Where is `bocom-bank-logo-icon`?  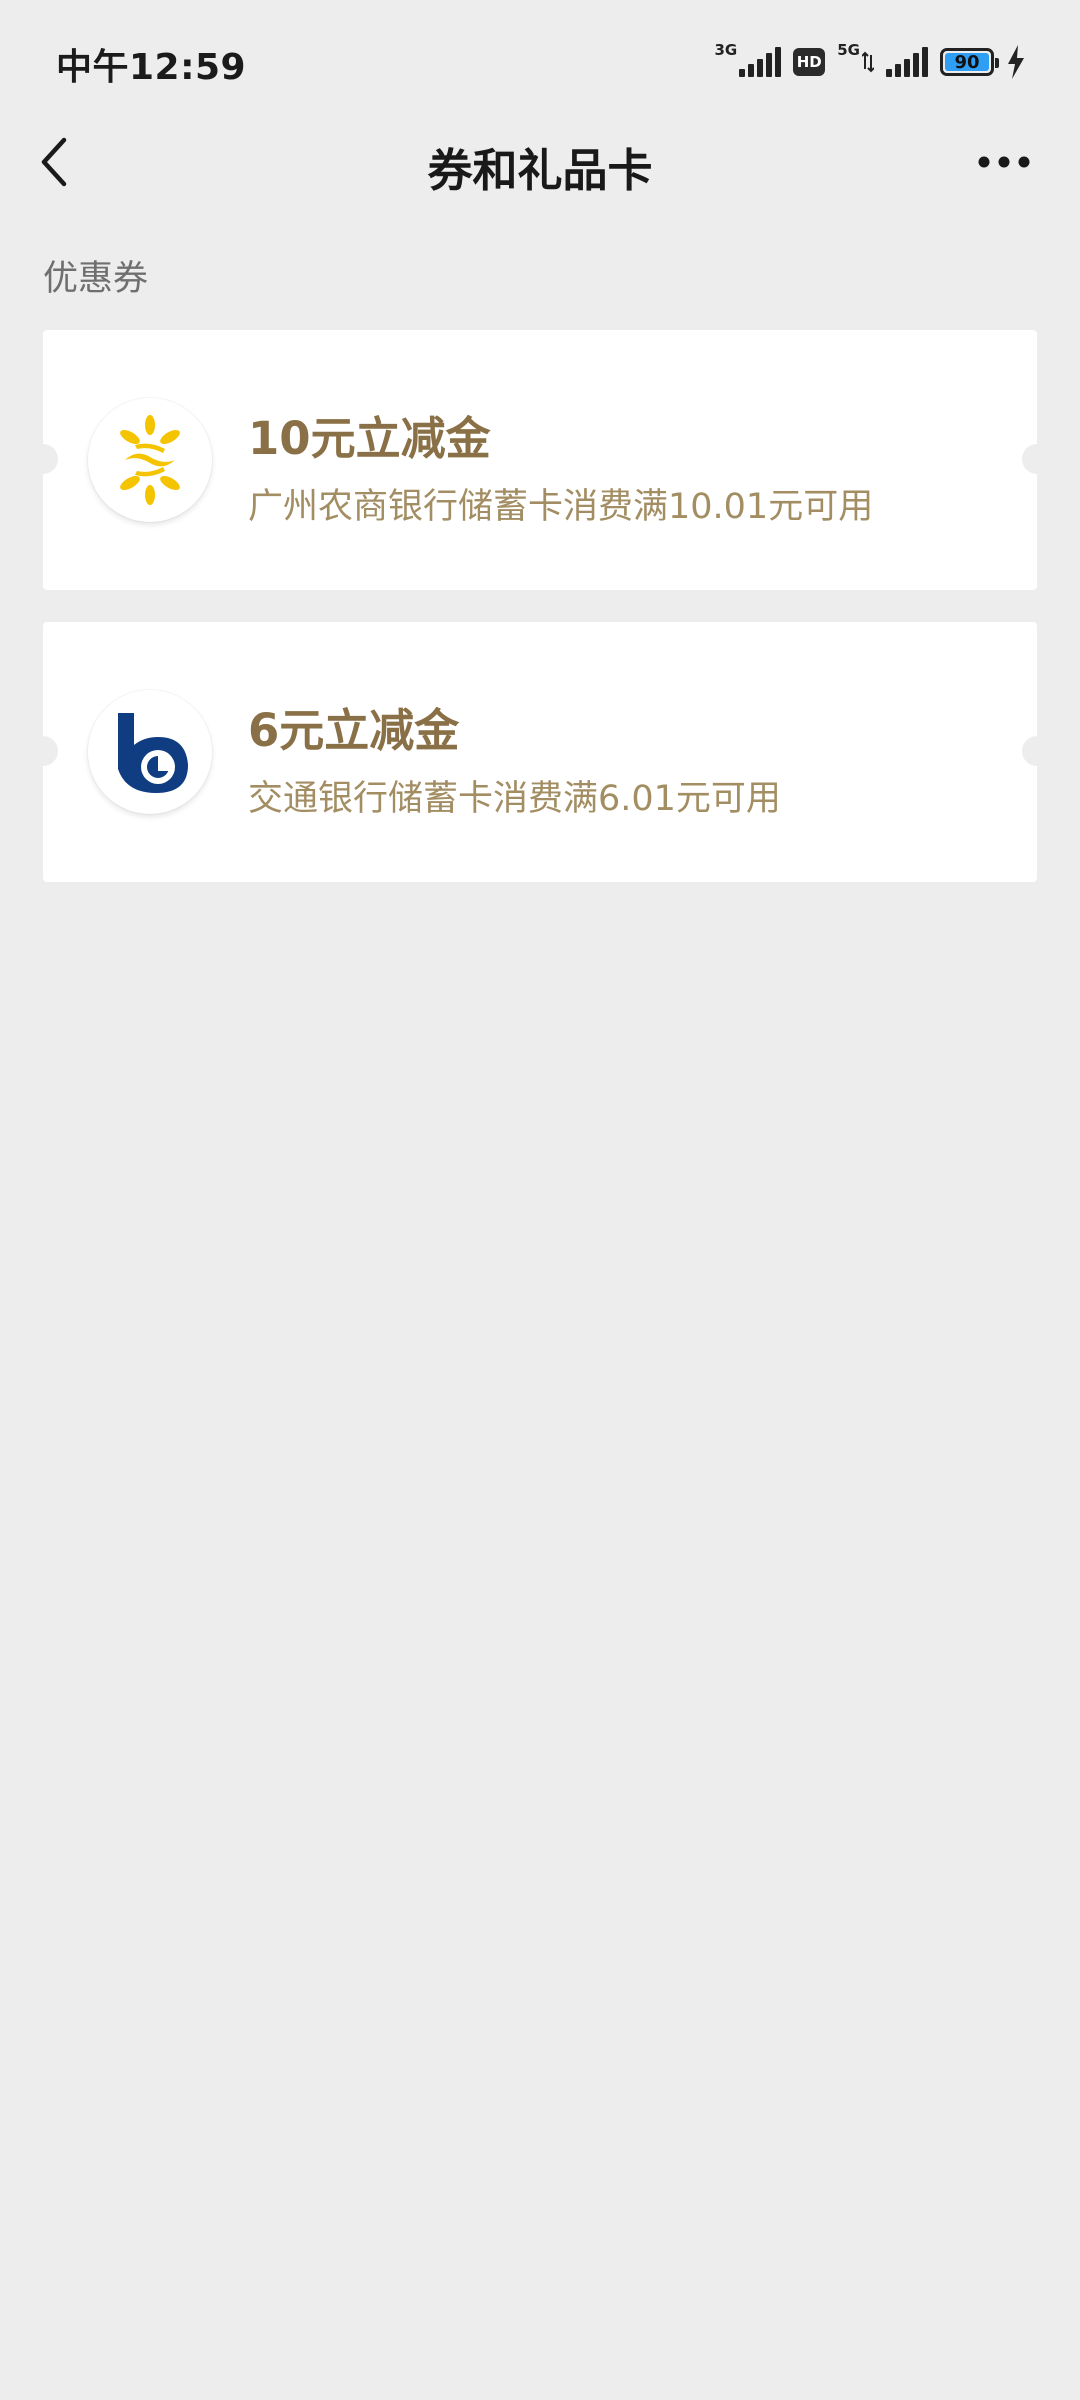
bocom-bank-logo-icon is located at coordinates (153, 753).